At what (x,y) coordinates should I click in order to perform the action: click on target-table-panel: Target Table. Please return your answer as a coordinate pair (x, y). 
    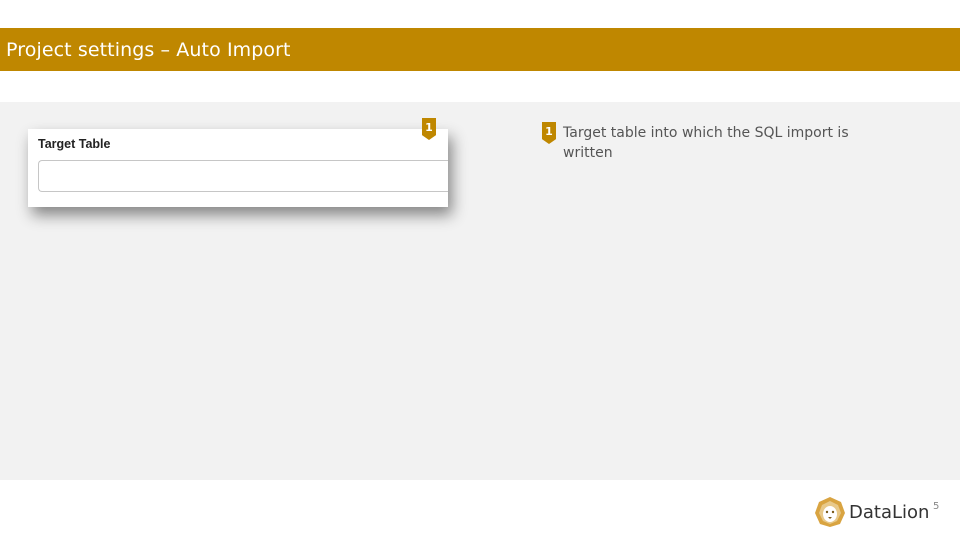
    Looking at the image, I should click on (238, 168).